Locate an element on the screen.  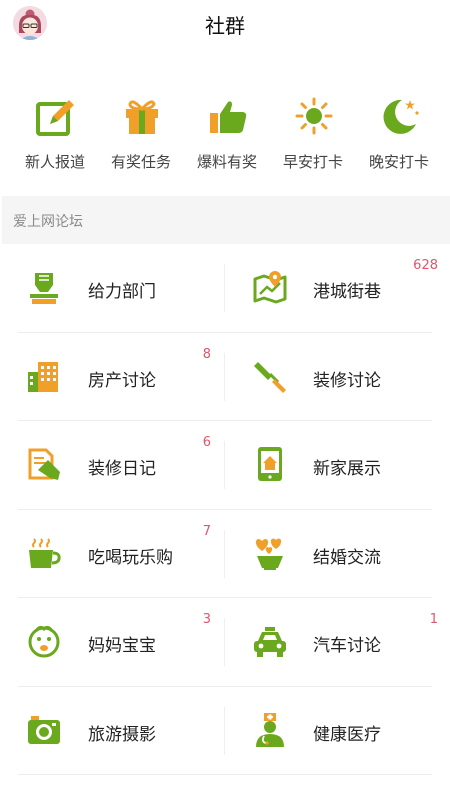
forum-label: 旅游摄影 is located at coordinates (122, 734).